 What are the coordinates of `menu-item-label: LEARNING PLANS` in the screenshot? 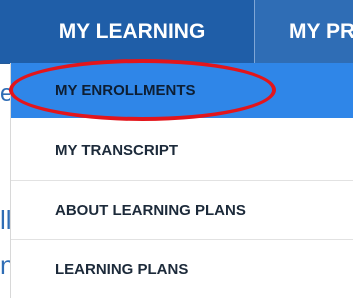 It's located at (122, 269).